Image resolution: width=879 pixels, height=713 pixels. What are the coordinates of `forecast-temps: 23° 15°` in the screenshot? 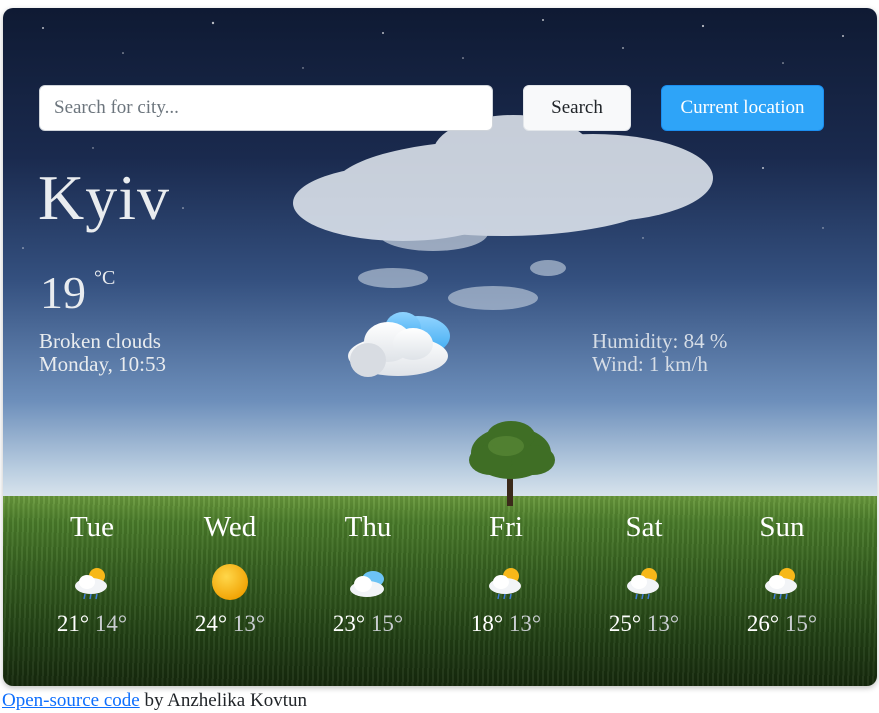 It's located at (368, 624).